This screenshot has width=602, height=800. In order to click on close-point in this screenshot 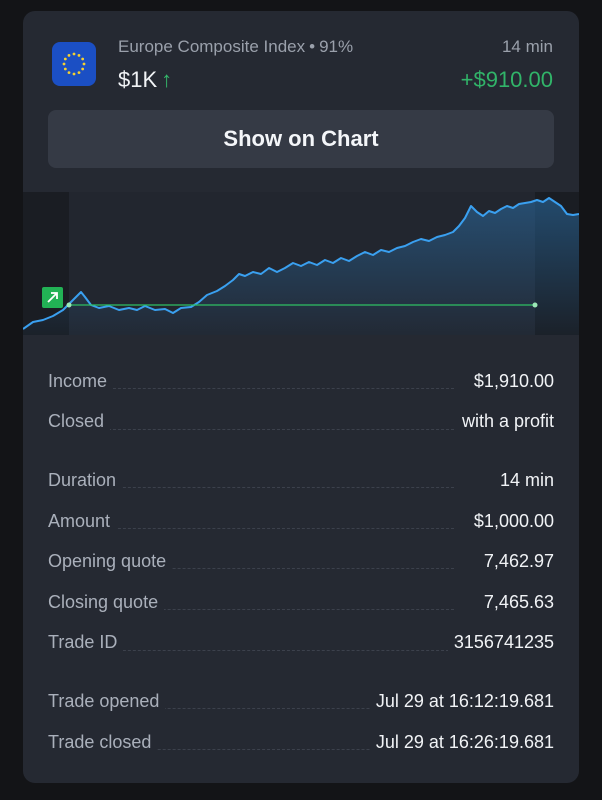, I will do `click(535, 305)`.